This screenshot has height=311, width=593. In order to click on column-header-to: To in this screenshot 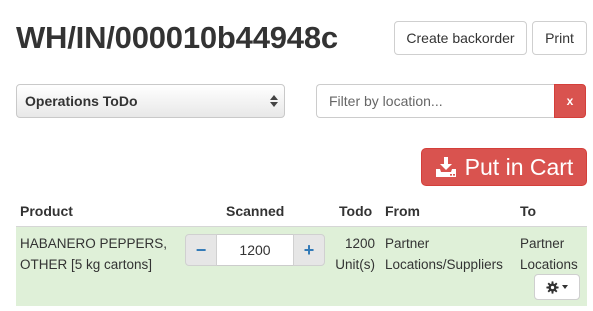, I will do `click(528, 211)`.